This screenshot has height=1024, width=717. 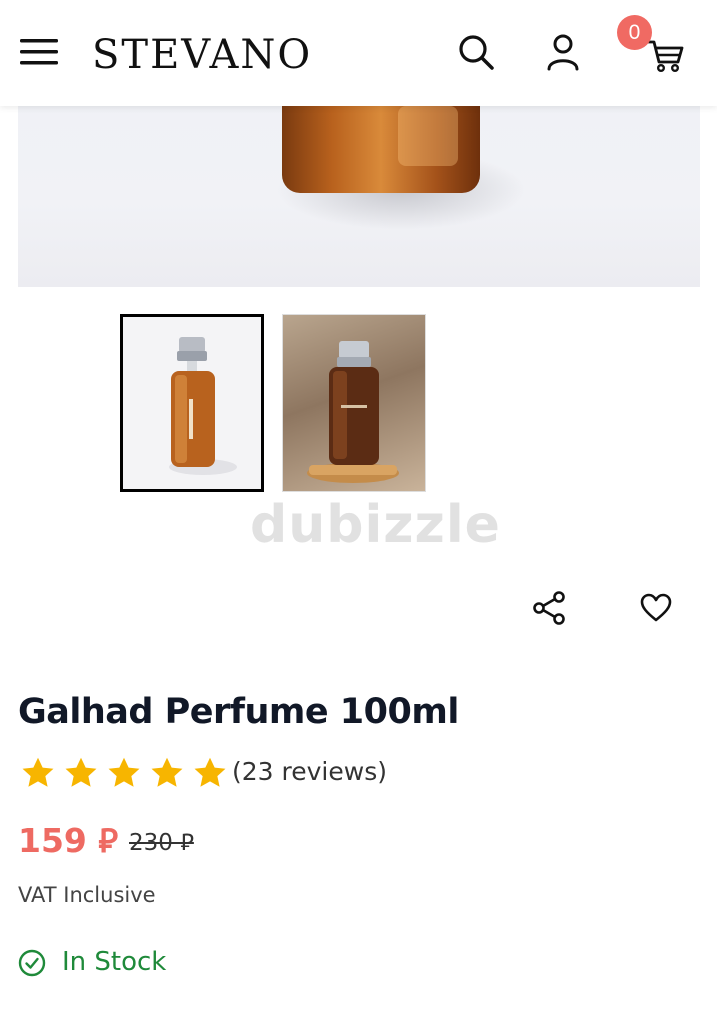 I want to click on watermark: dubizzle, so click(x=375, y=525).